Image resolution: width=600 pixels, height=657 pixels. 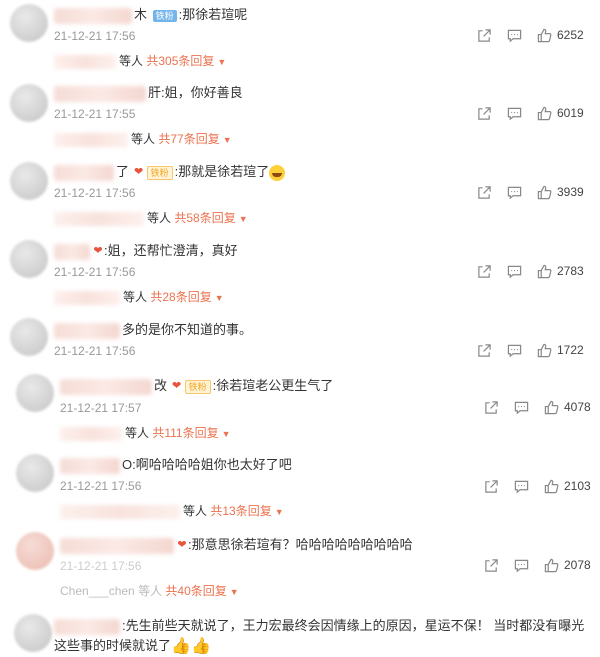 What do you see at coordinates (577, 407) in the screenshot?
I see `like-count: 4078` at bounding box center [577, 407].